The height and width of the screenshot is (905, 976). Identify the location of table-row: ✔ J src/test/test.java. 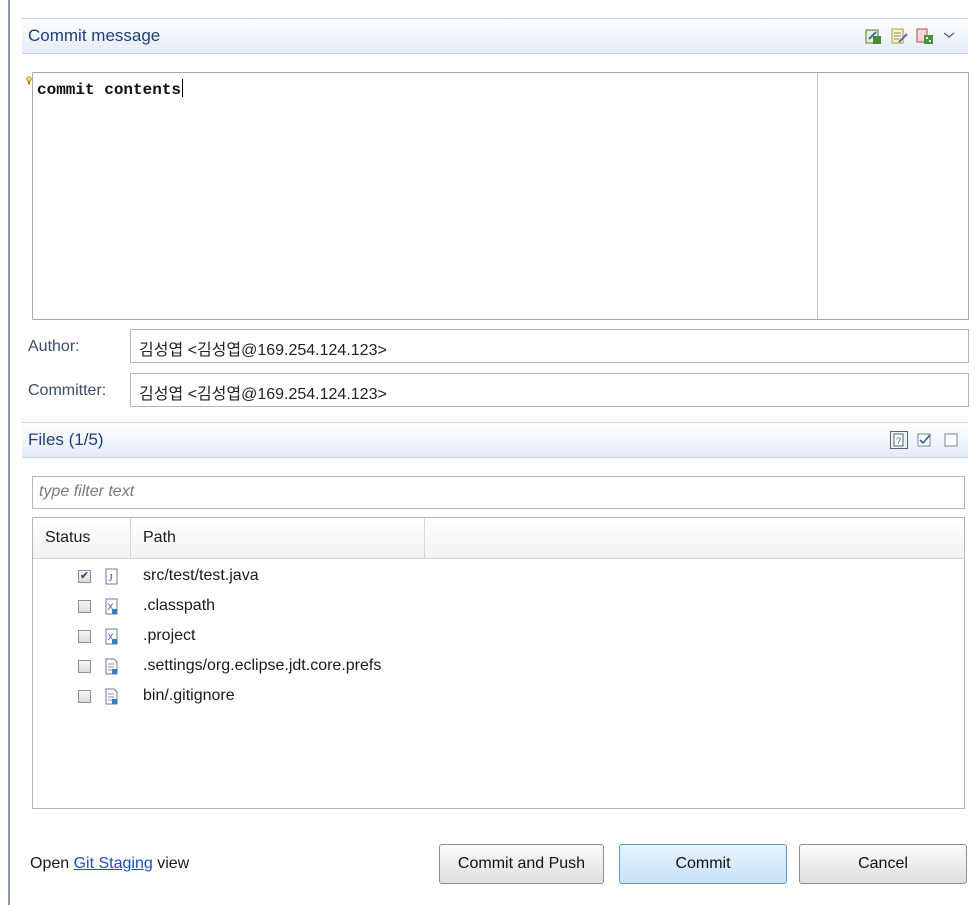
(498, 576).